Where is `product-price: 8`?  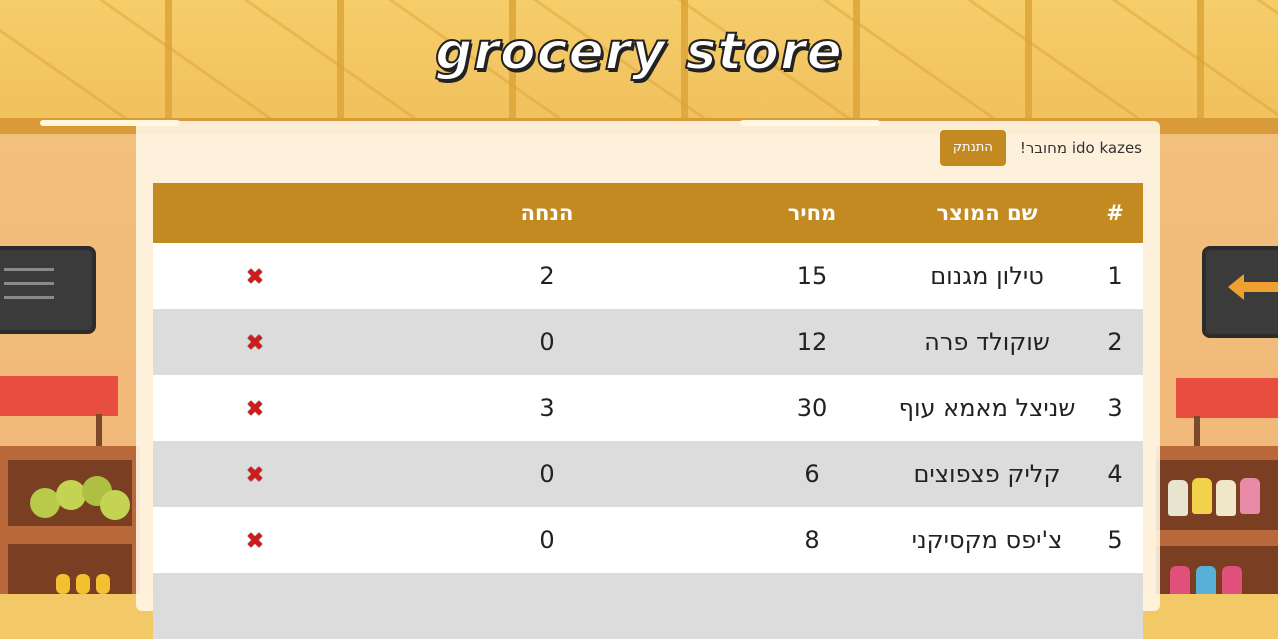
product-price: 8 is located at coordinates (812, 540).